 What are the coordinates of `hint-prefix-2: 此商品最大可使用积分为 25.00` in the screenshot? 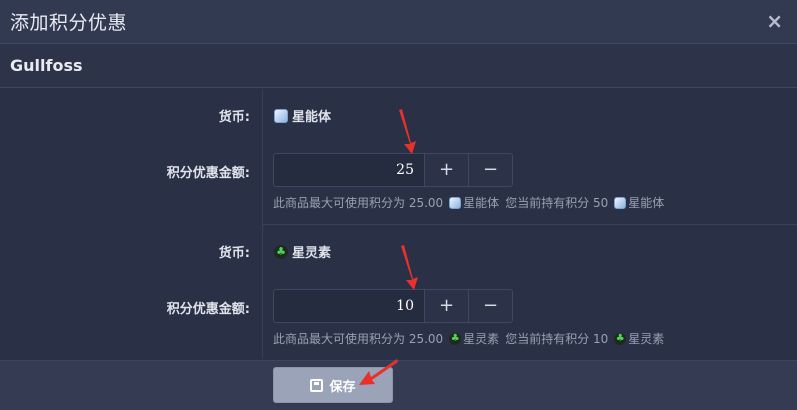 It's located at (358, 339).